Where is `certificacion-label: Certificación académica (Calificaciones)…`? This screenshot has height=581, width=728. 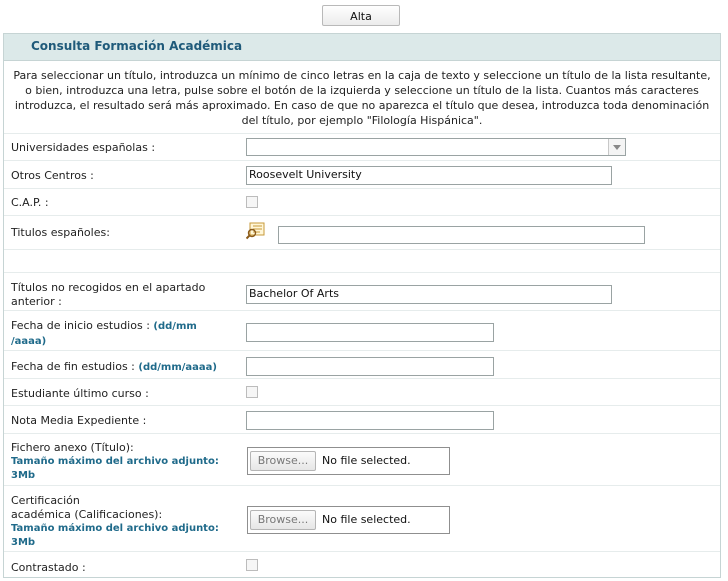 certificacion-label: Certificación académica (Calificaciones)… is located at coordinates (115, 521).